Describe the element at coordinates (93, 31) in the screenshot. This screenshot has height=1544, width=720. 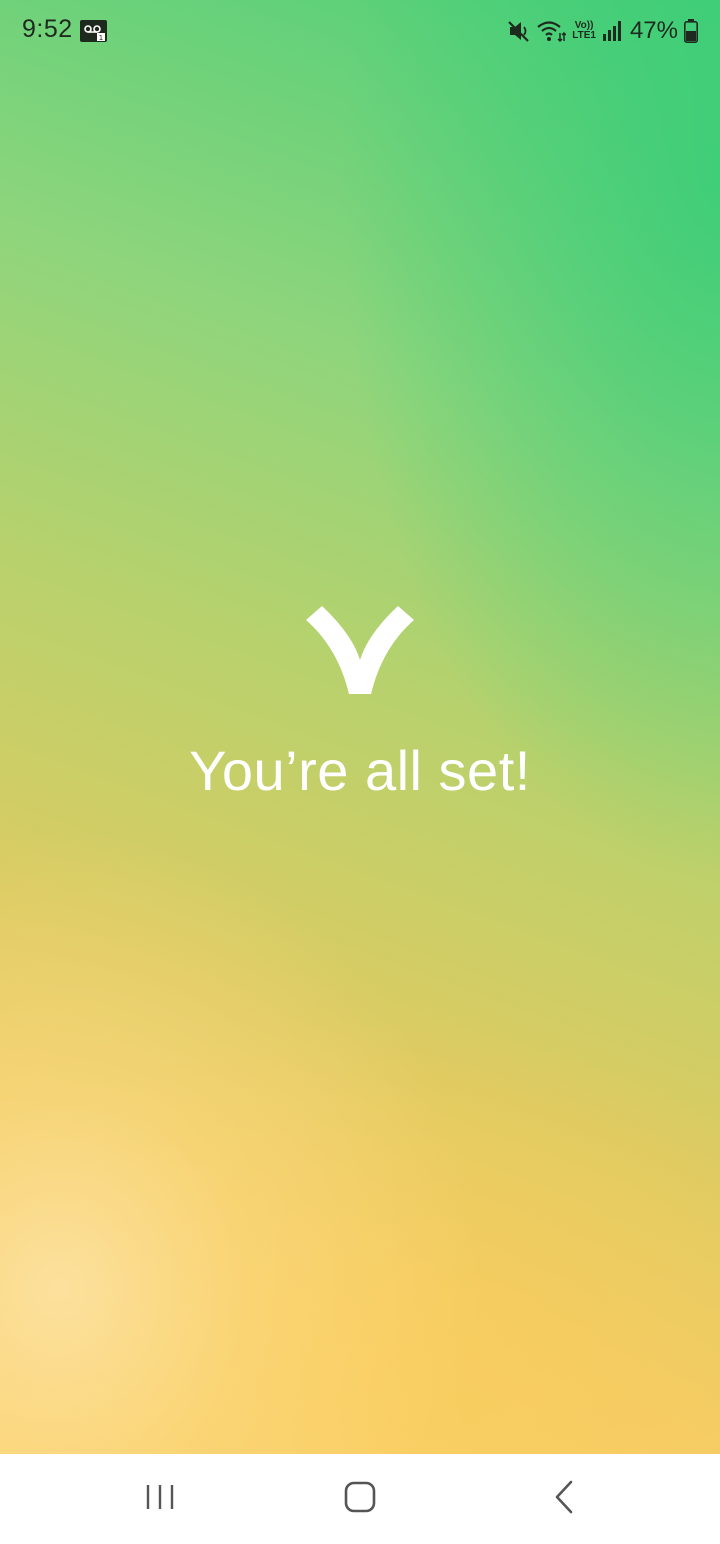
I see `voicemail-icon: 1` at that location.